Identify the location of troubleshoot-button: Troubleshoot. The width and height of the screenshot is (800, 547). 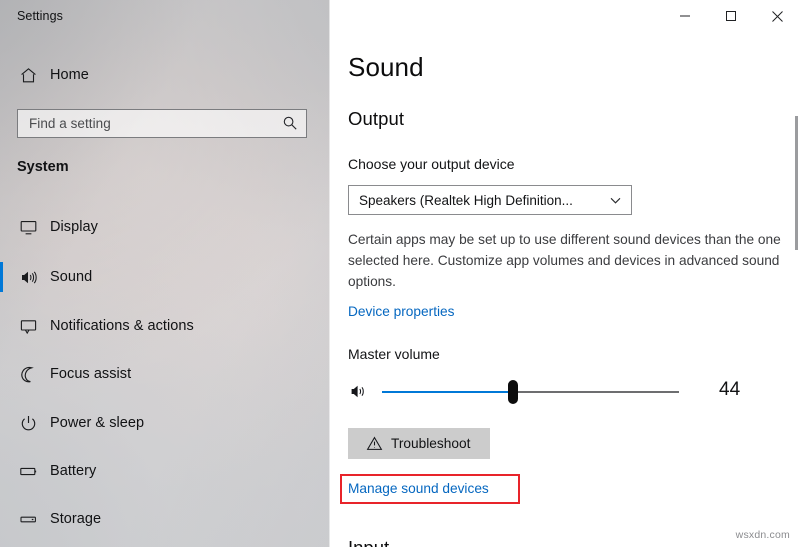
(419, 443).